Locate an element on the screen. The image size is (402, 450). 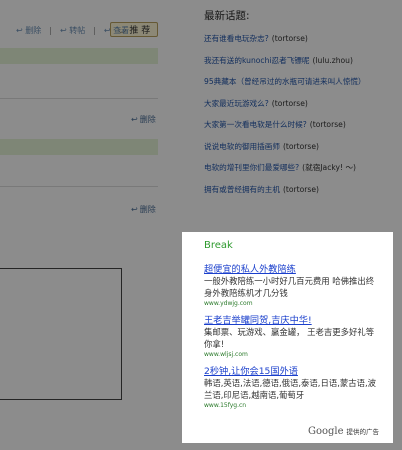
ad-url: www.ydwjg.com is located at coordinates (292, 304).